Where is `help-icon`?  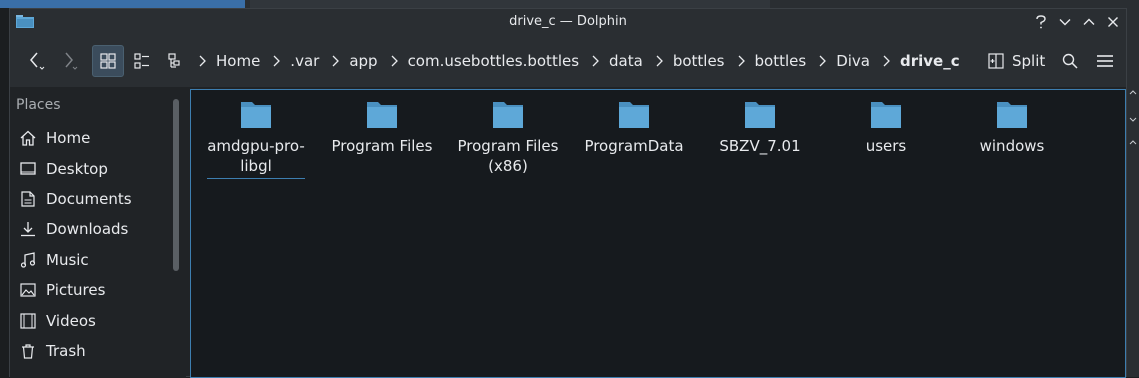 help-icon is located at coordinates (1041, 22).